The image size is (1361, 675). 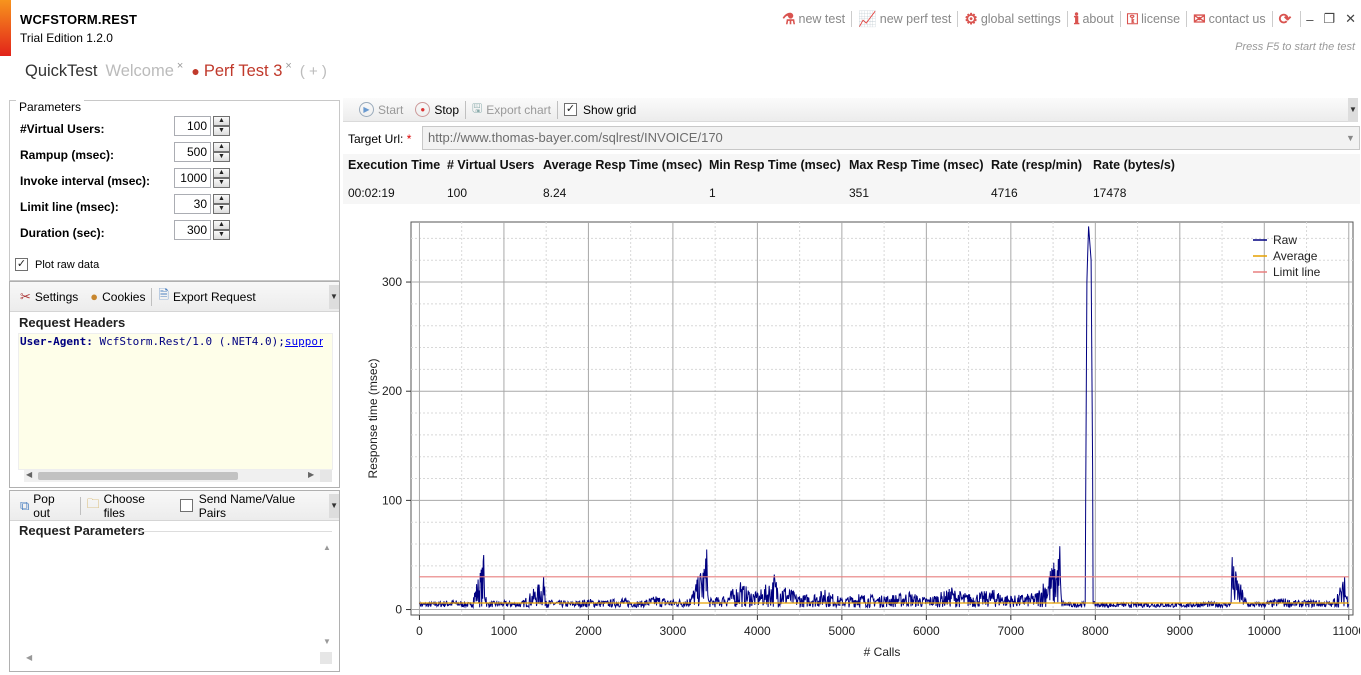 I want to click on scrollbar-thumb, so click(x=138, y=476).